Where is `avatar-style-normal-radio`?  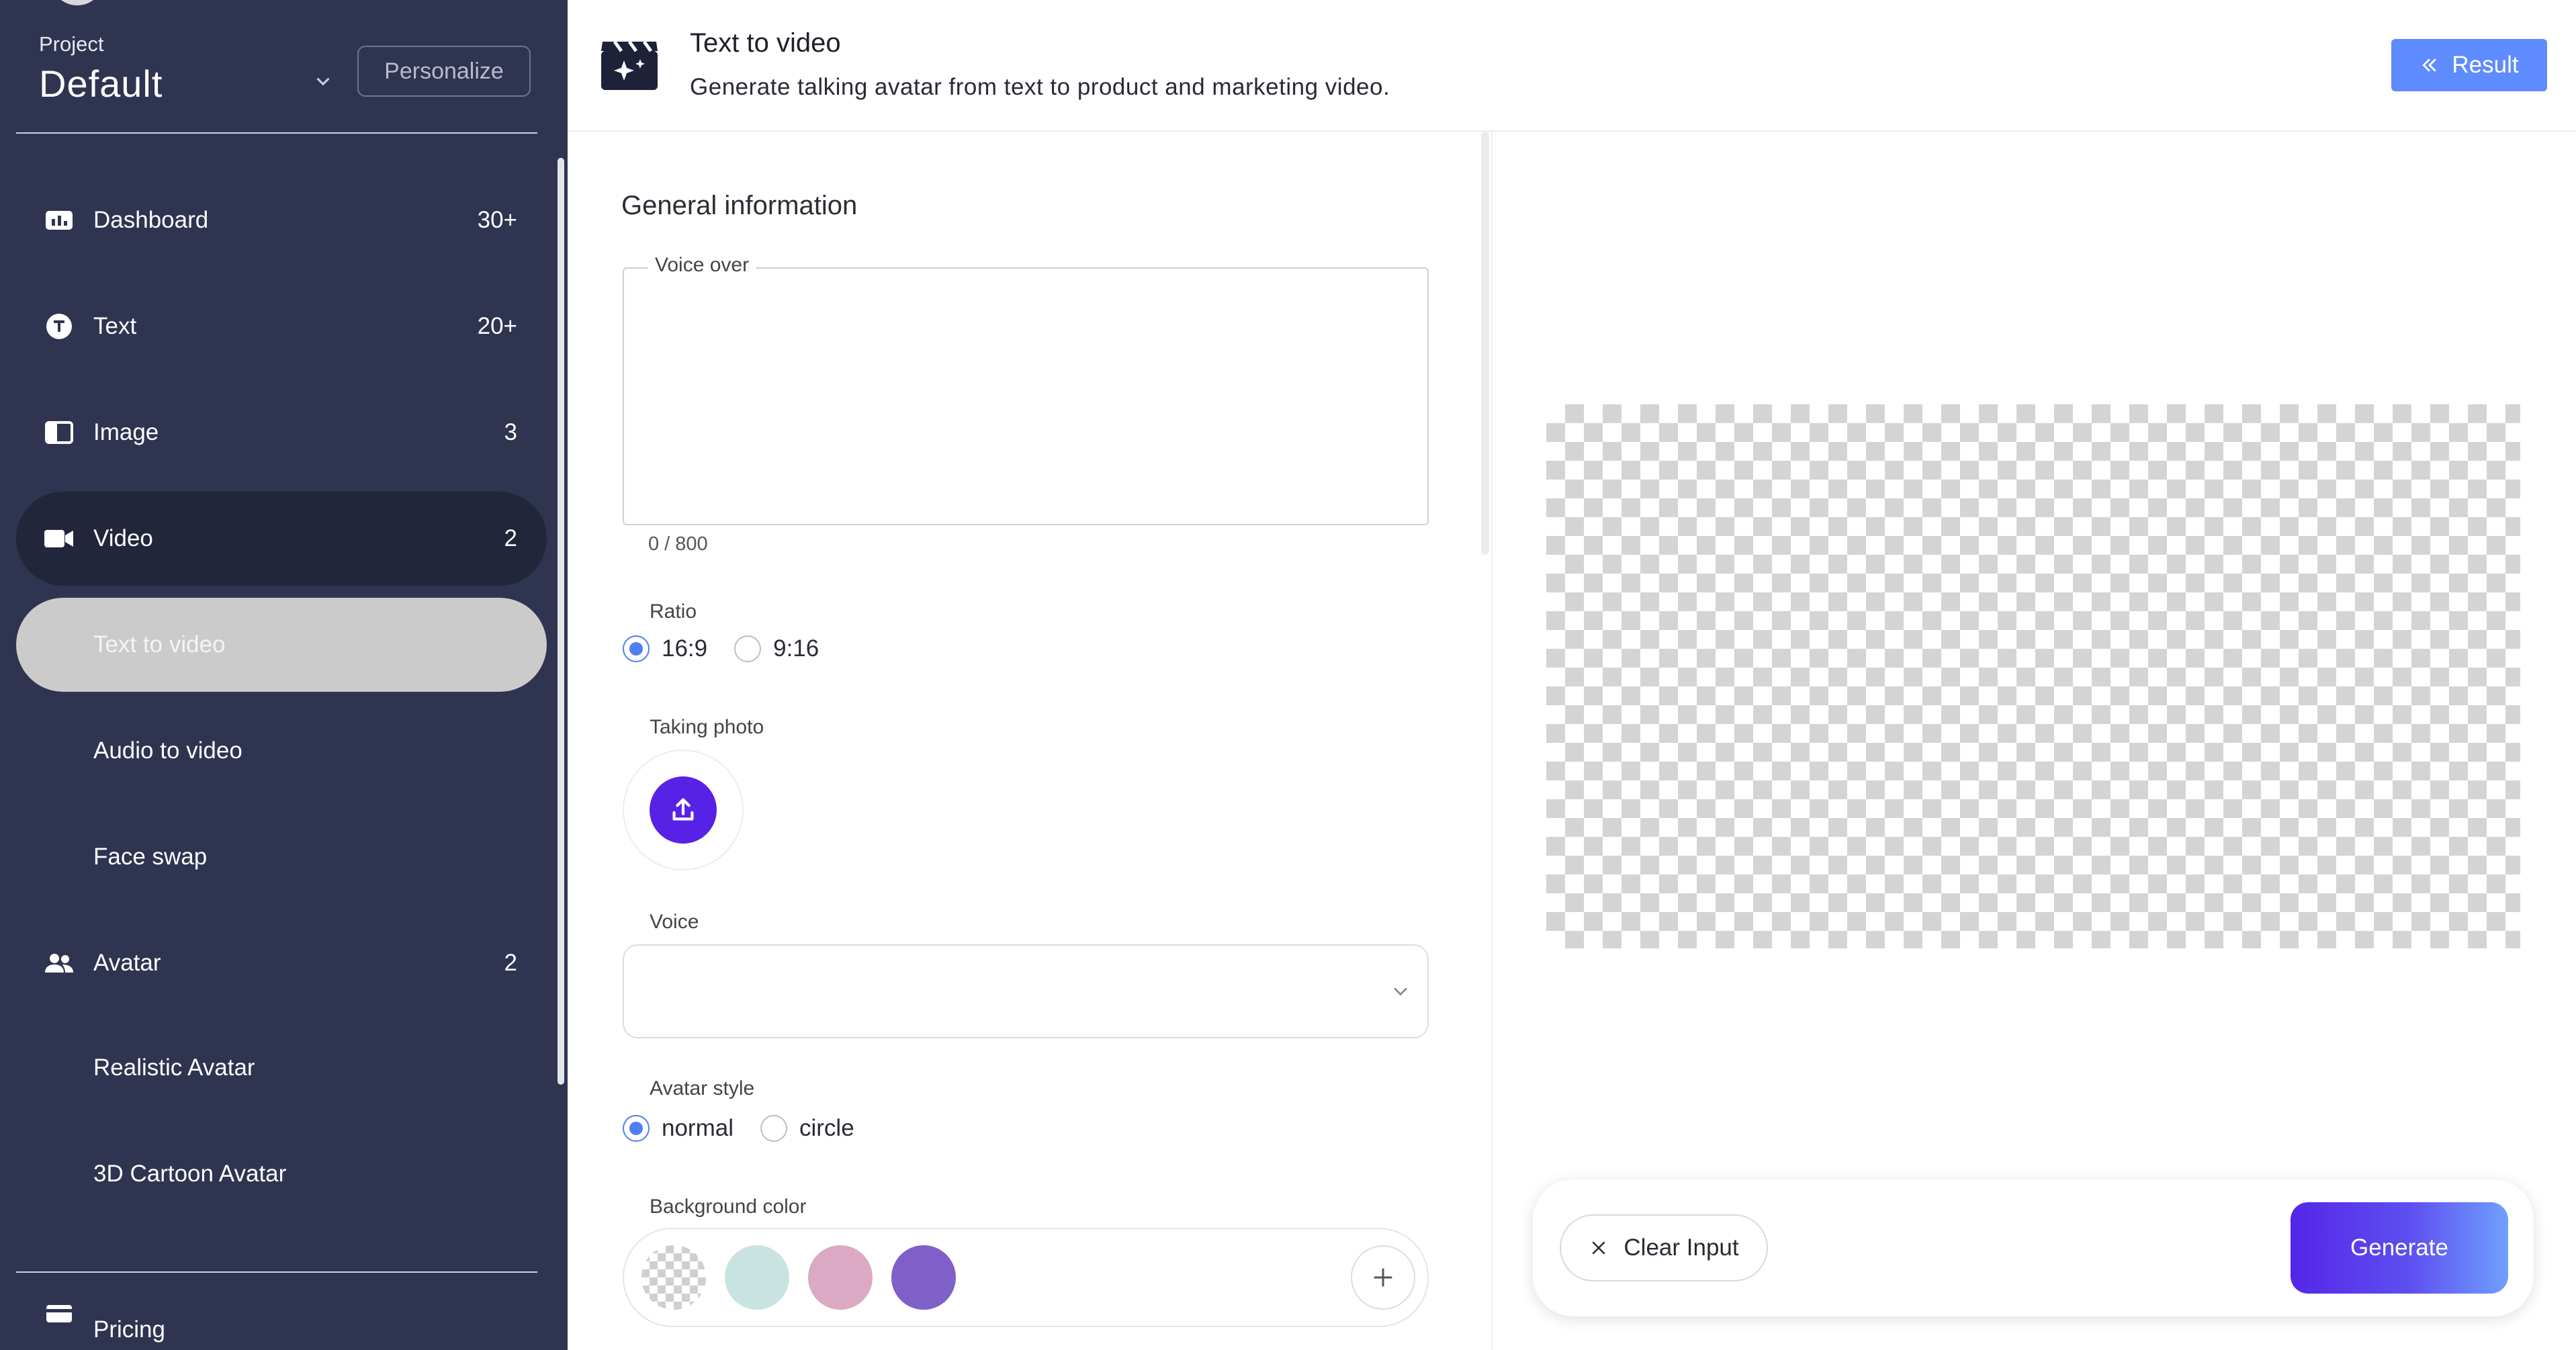 avatar-style-normal-radio is located at coordinates (637, 1129).